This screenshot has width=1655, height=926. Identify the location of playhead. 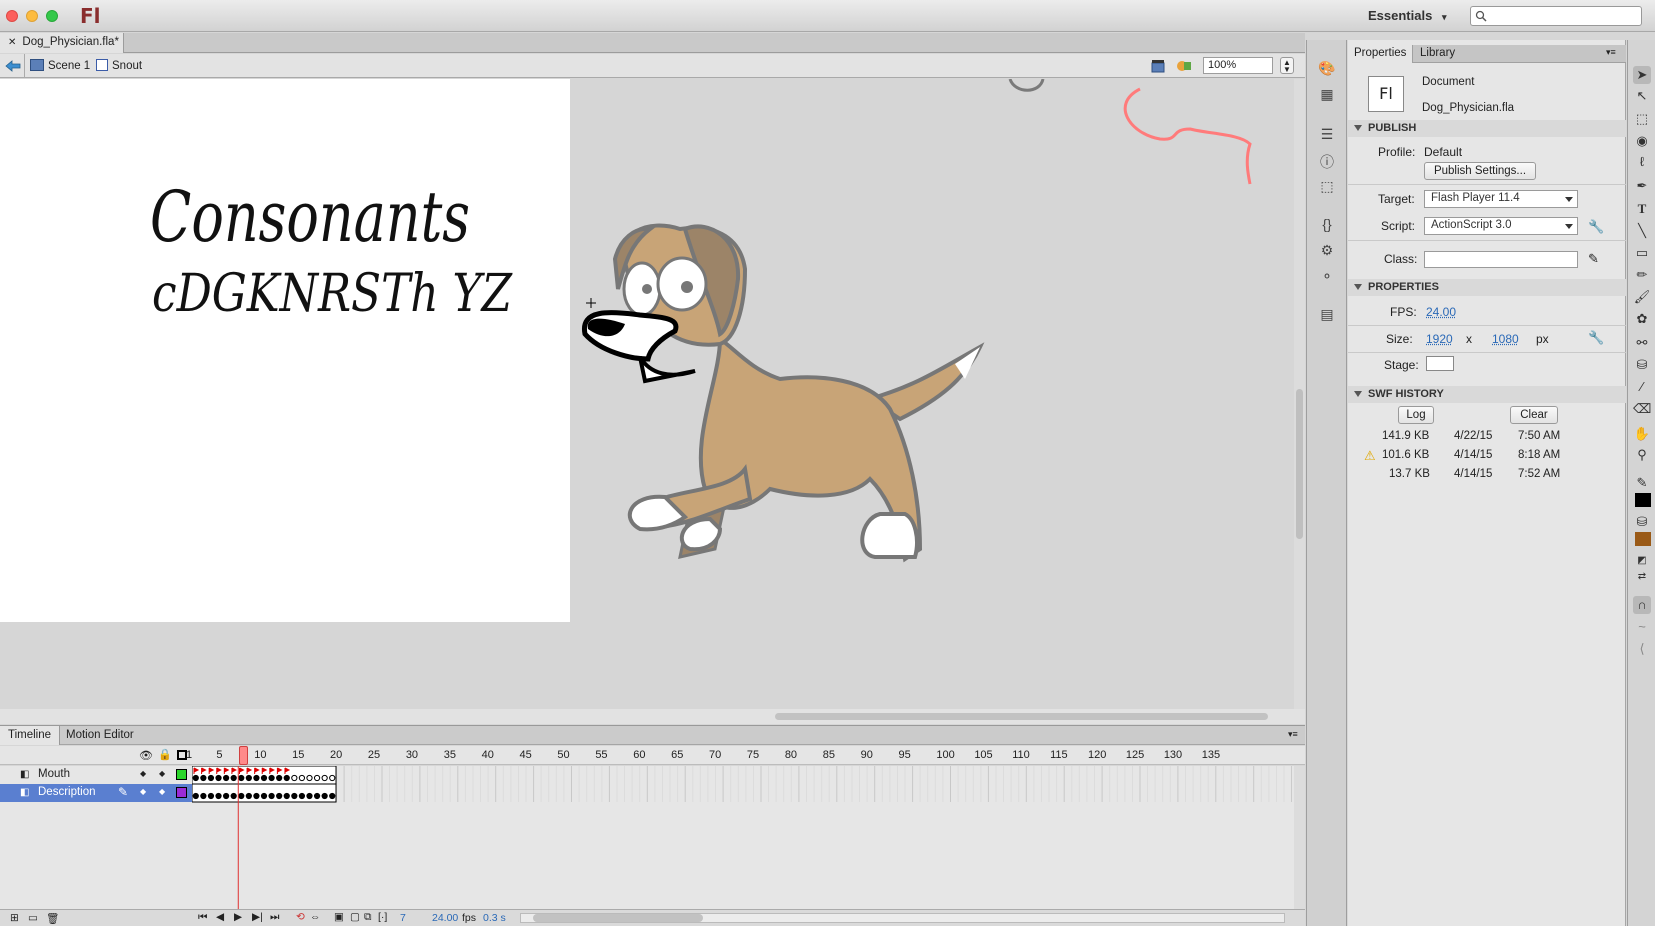
(243, 755).